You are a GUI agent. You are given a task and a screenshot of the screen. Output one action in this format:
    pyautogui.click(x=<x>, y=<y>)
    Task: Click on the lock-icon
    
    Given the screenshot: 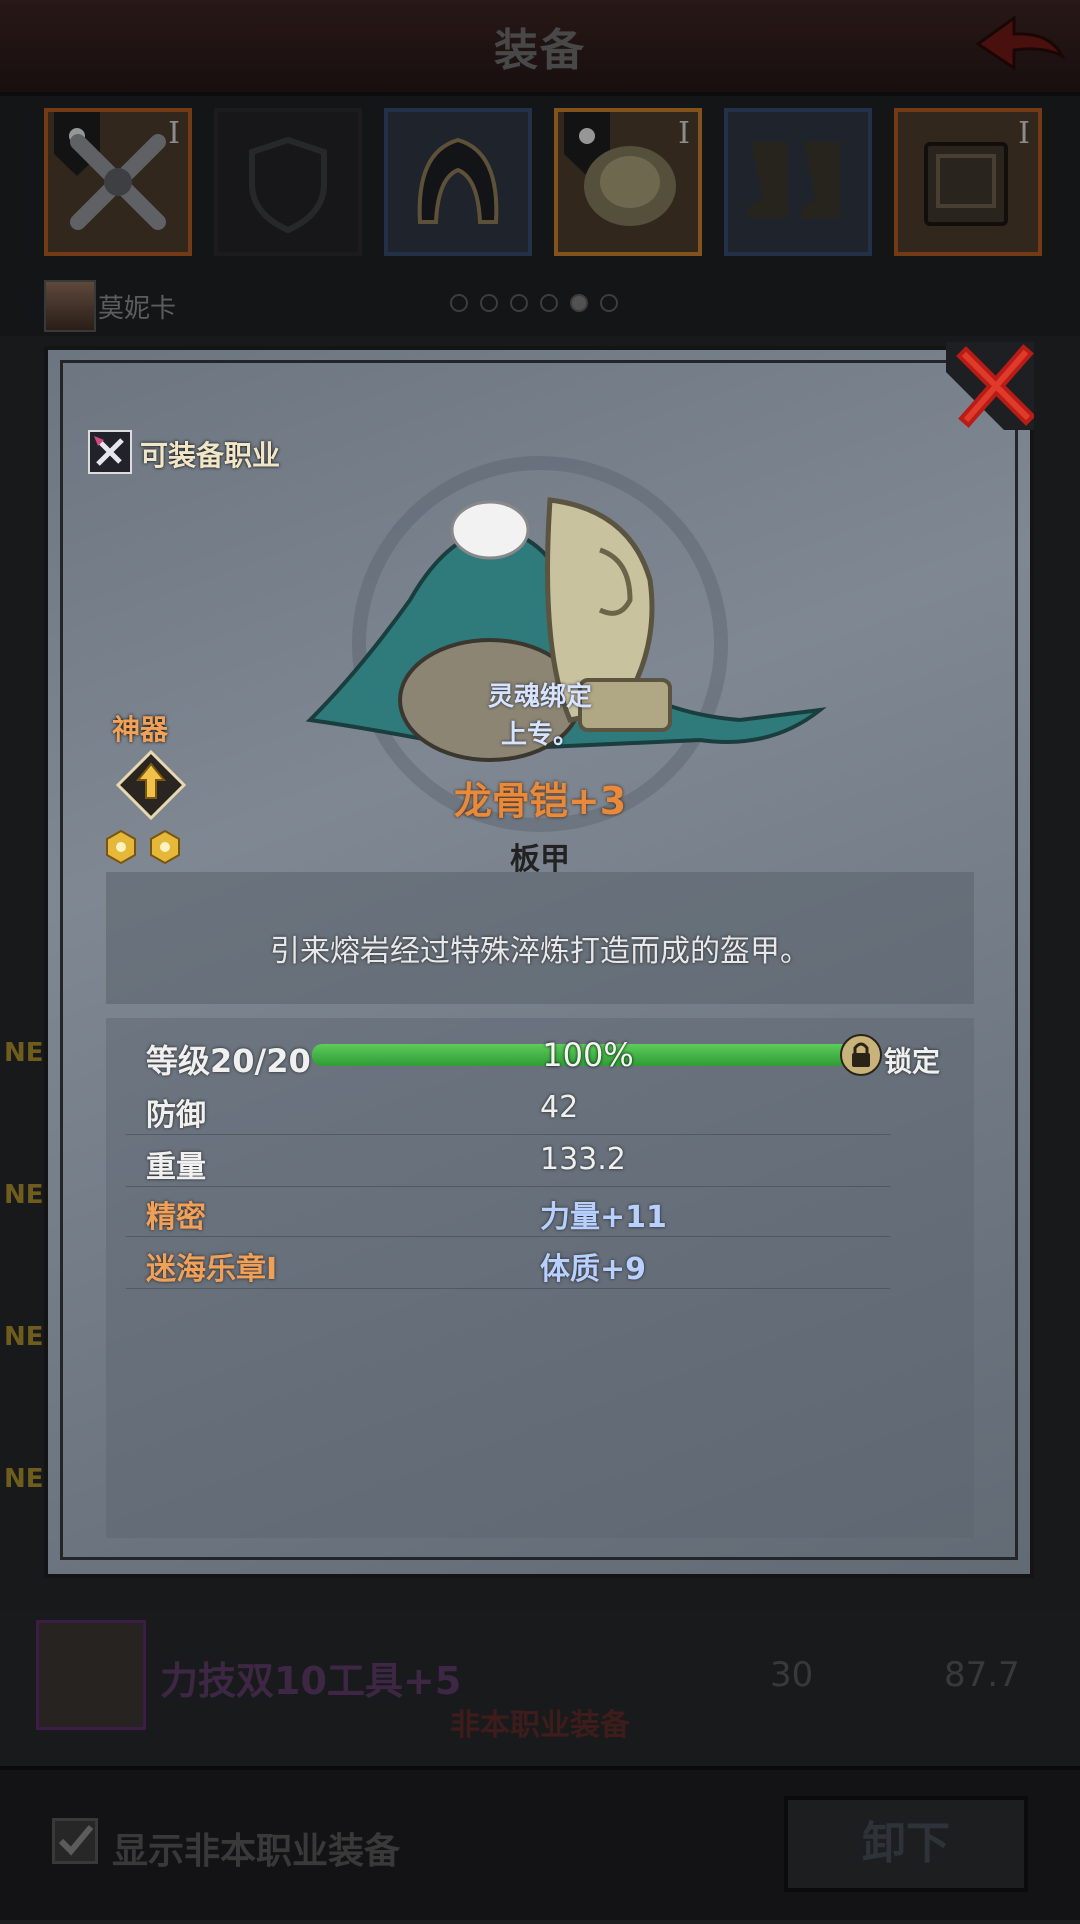 What is the action you would take?
    pyautogui.click(x=861, y=1055)
    